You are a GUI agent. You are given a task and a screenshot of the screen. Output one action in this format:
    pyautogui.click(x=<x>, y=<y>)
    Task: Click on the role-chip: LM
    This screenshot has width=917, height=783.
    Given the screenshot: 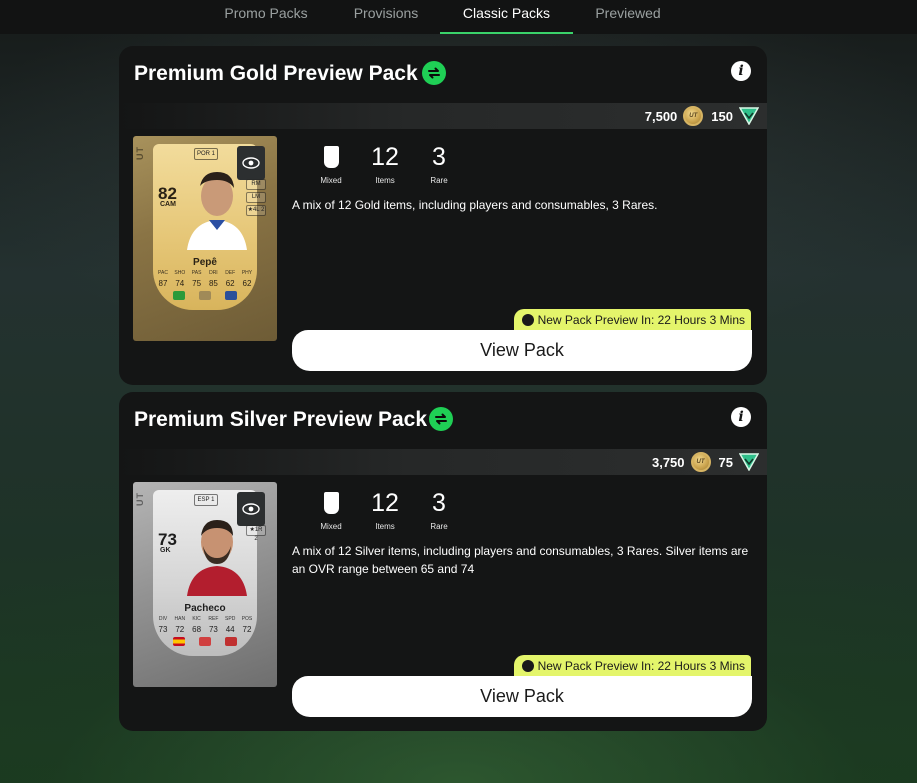 What is the action you would take?
    pyautogui.click(x=256, y=197)
    